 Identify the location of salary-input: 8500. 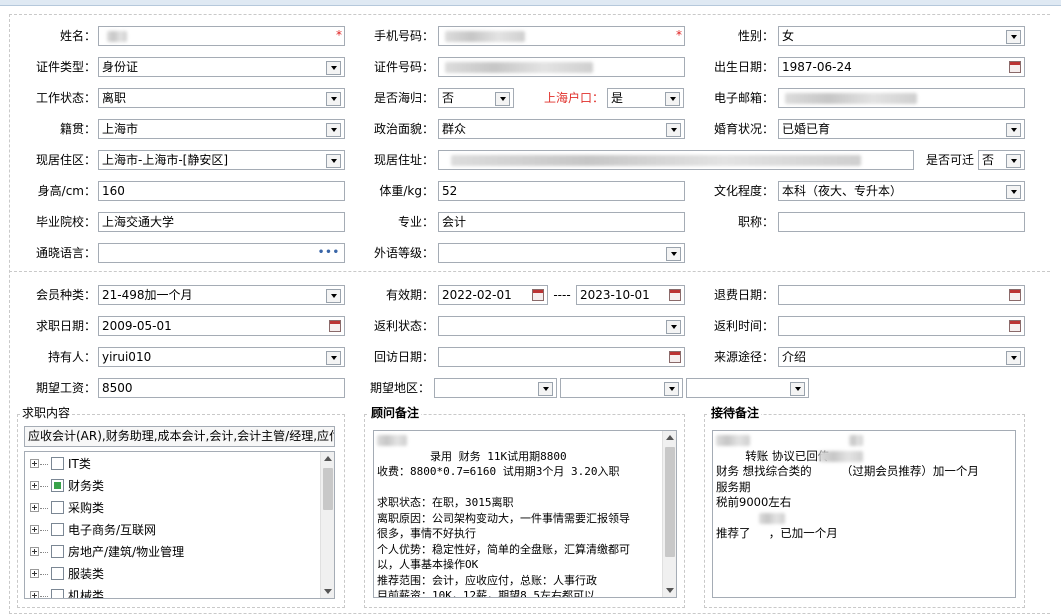
(221, 388).